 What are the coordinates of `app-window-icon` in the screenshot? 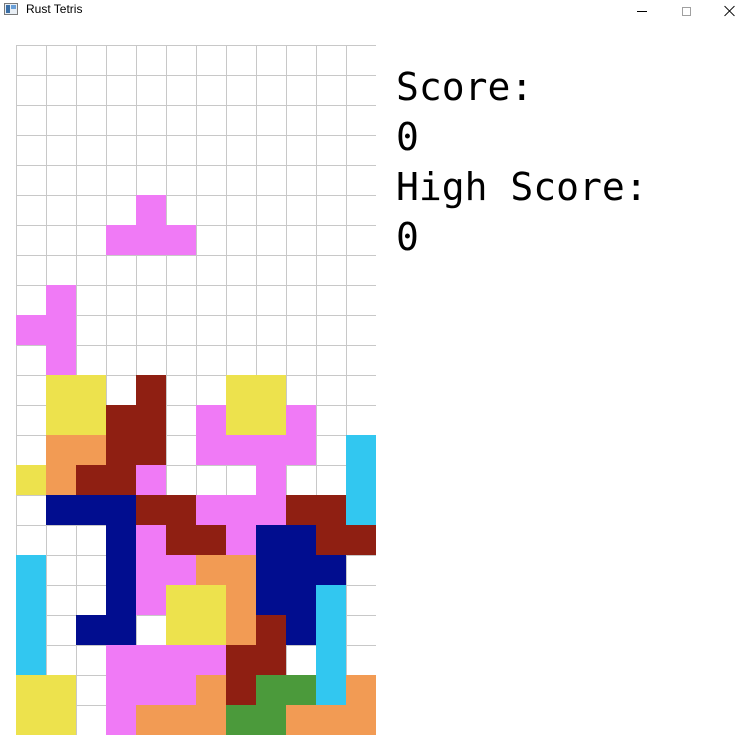 It's located at (11, 9).